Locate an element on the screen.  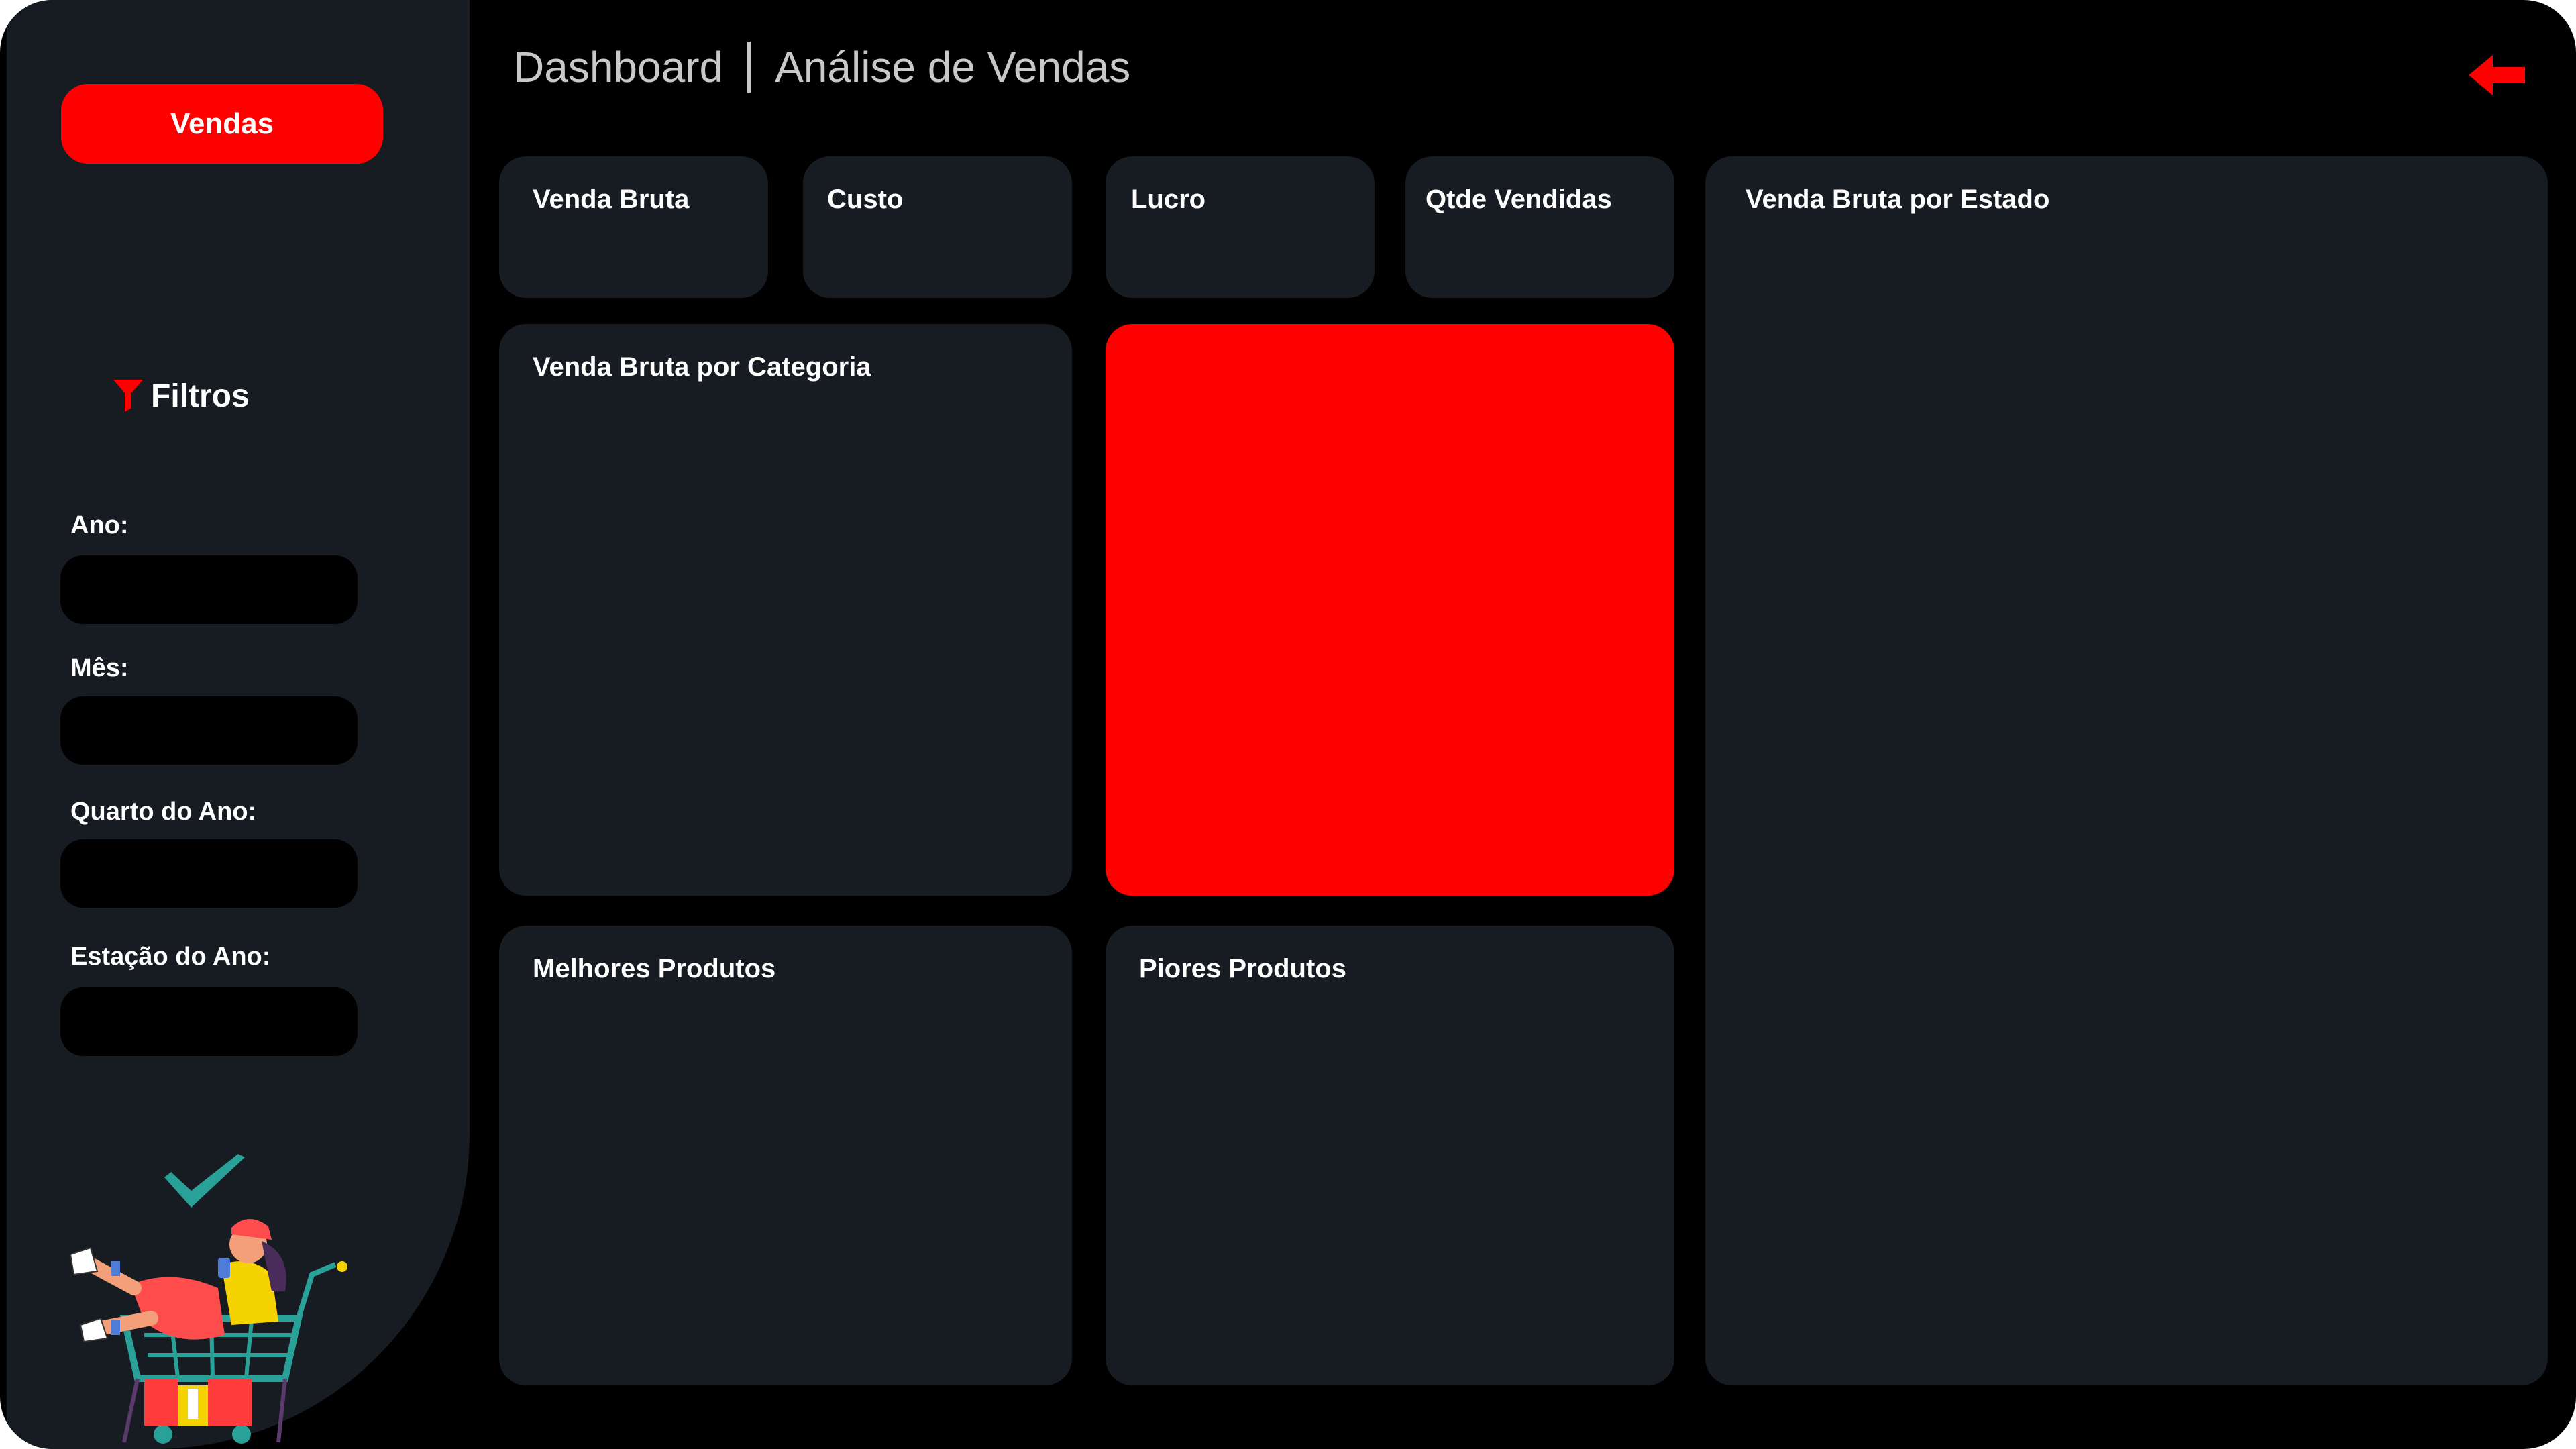
kpi-card-venda-bruta: Venda Bruta is located at coordinates (633, 227).